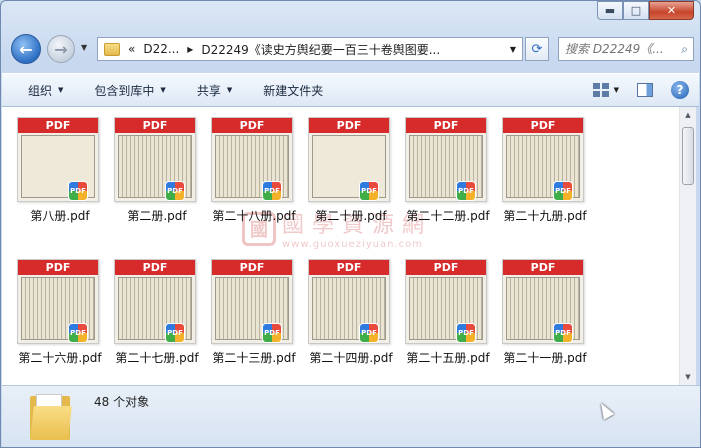 Image resolution: width=701 pixels, height=448 pixels. Describe the element at coordinates (610, 10) in the screenshot. I see `minimize-button: ▬` at that location.